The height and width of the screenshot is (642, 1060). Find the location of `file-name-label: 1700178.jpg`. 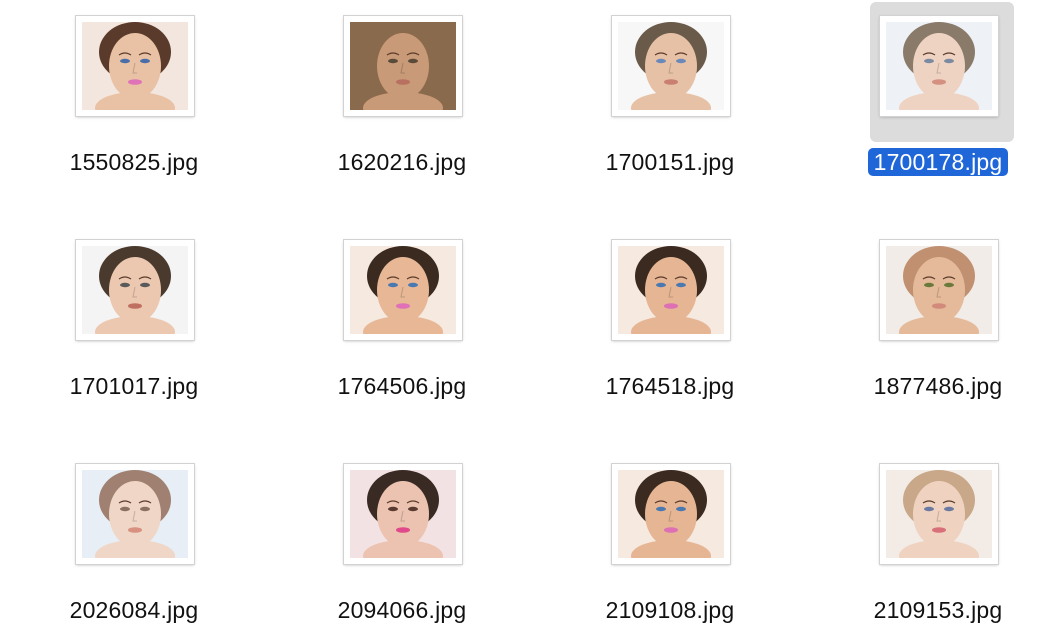

file-name-label: 1700178.jpg is located at coordinates (938, 162).